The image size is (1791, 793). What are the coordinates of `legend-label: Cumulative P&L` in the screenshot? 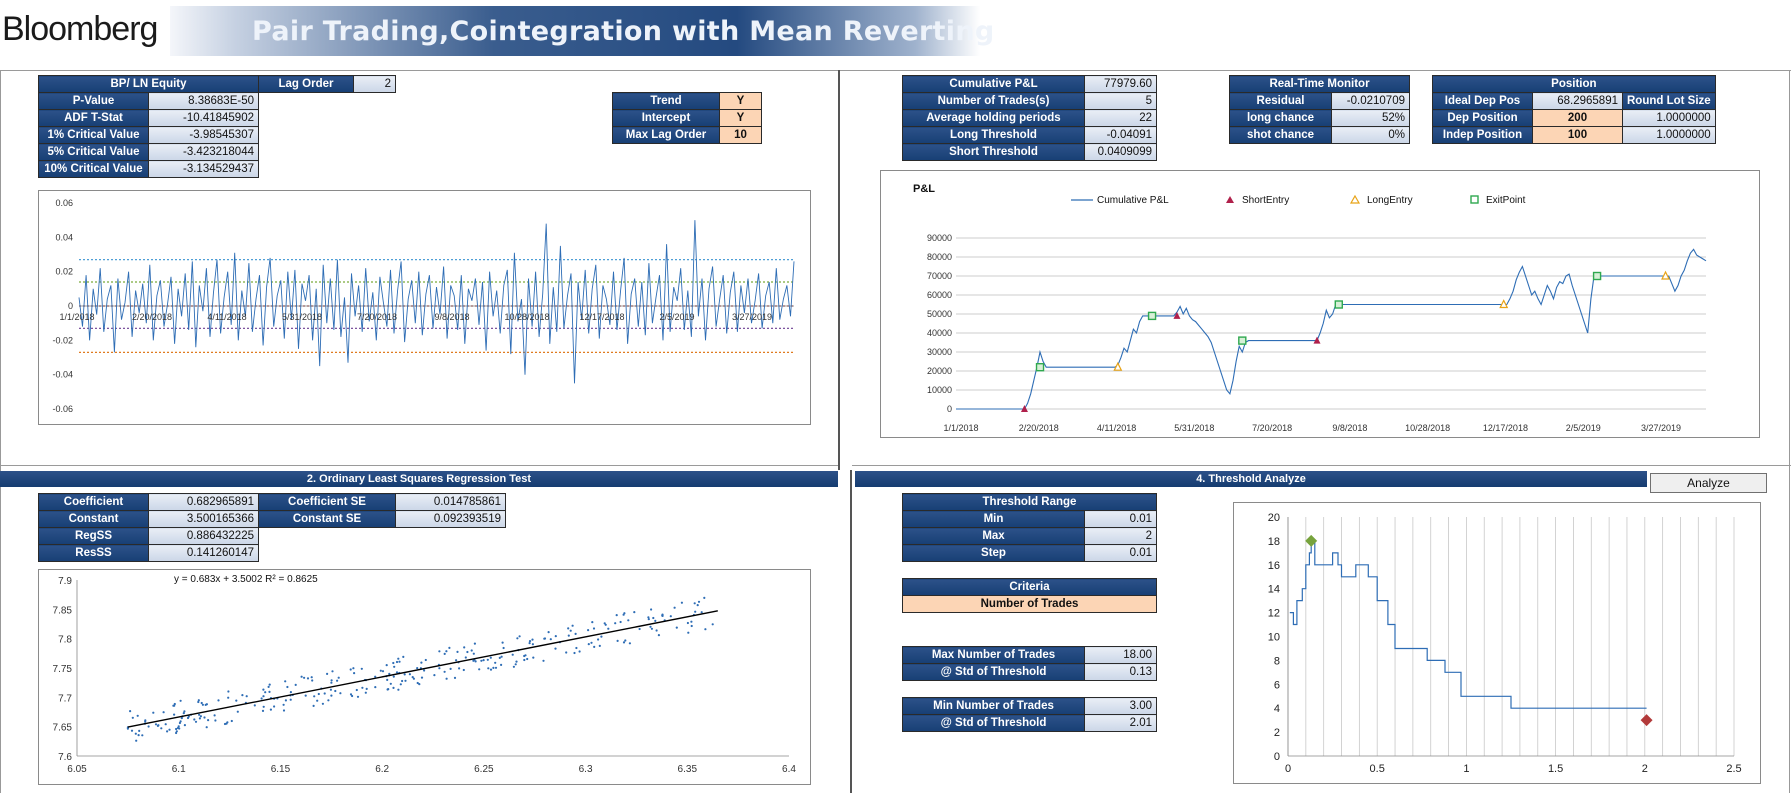 It's located at (1133, 200).